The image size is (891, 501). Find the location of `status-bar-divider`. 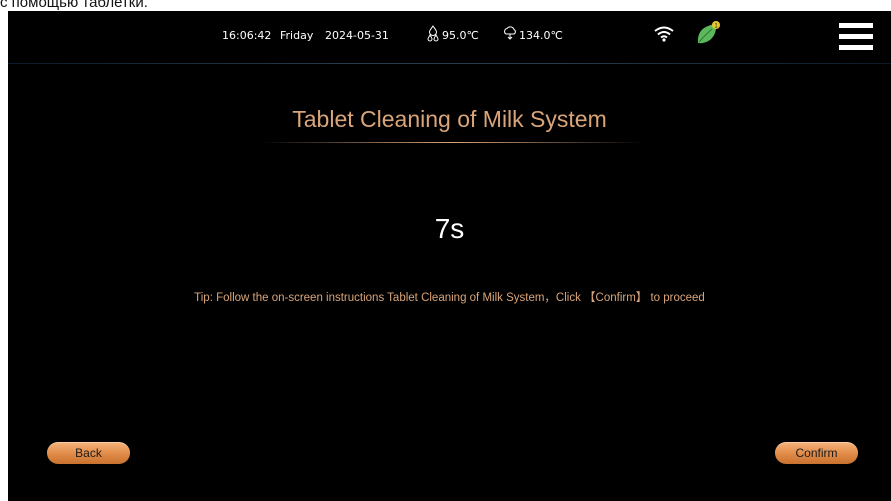

status-bar-divider is located at coordinates (449, 63).